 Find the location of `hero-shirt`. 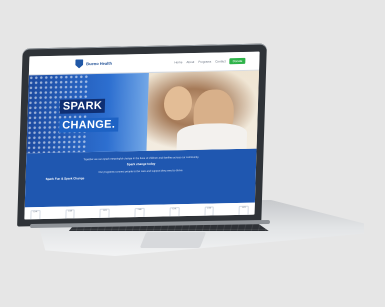

hero-shirt is located at coordinates (212, 136).